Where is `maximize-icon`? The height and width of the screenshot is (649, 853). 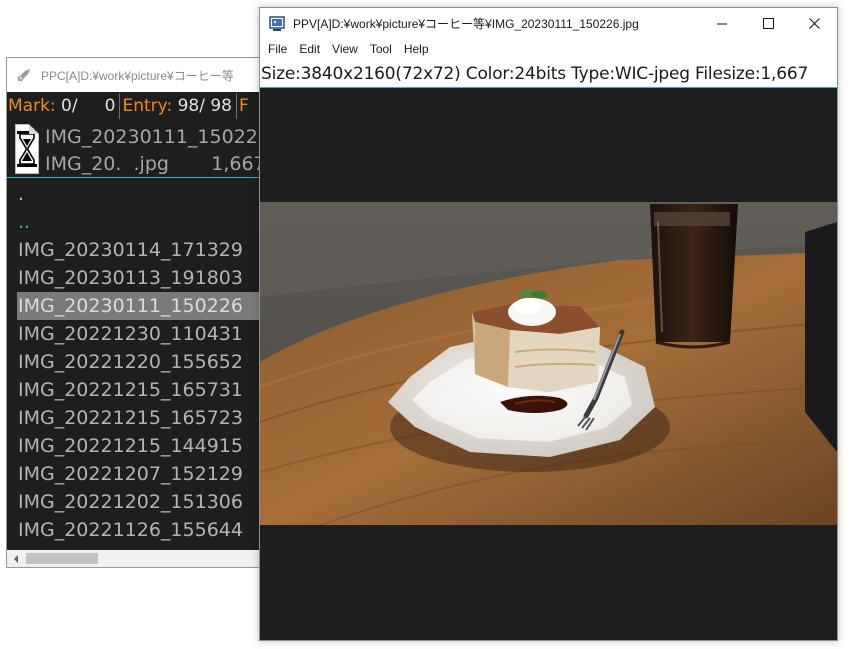 maximize-icon is located at coordinates (768, 23).